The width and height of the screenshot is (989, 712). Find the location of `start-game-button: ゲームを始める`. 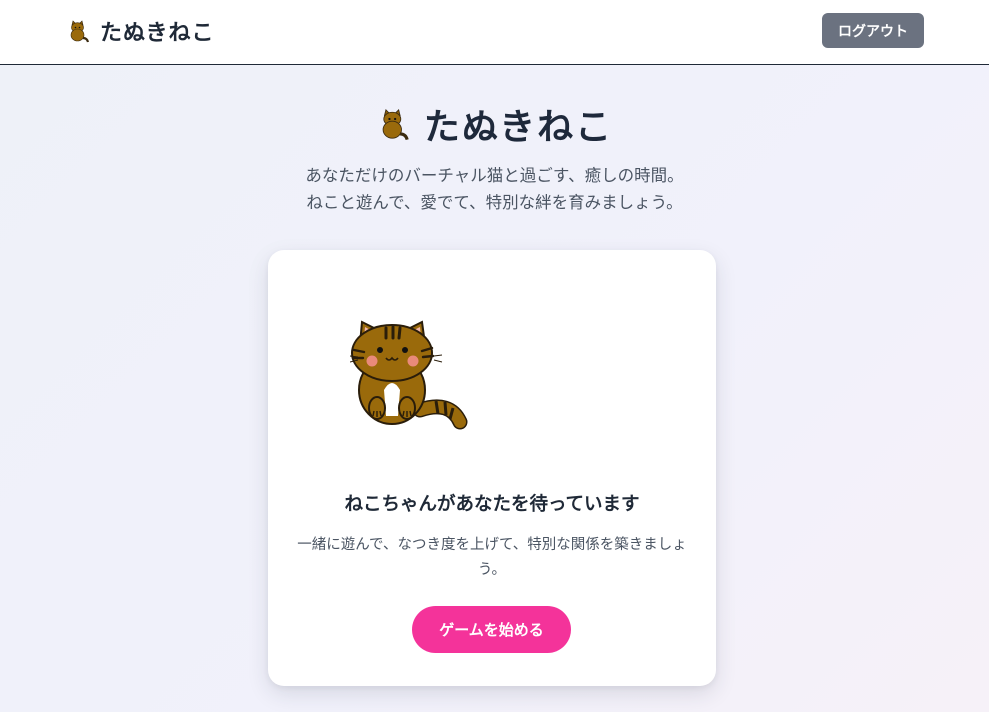

start-game-button: ゲームを始める is located at coordinates (491, 629).